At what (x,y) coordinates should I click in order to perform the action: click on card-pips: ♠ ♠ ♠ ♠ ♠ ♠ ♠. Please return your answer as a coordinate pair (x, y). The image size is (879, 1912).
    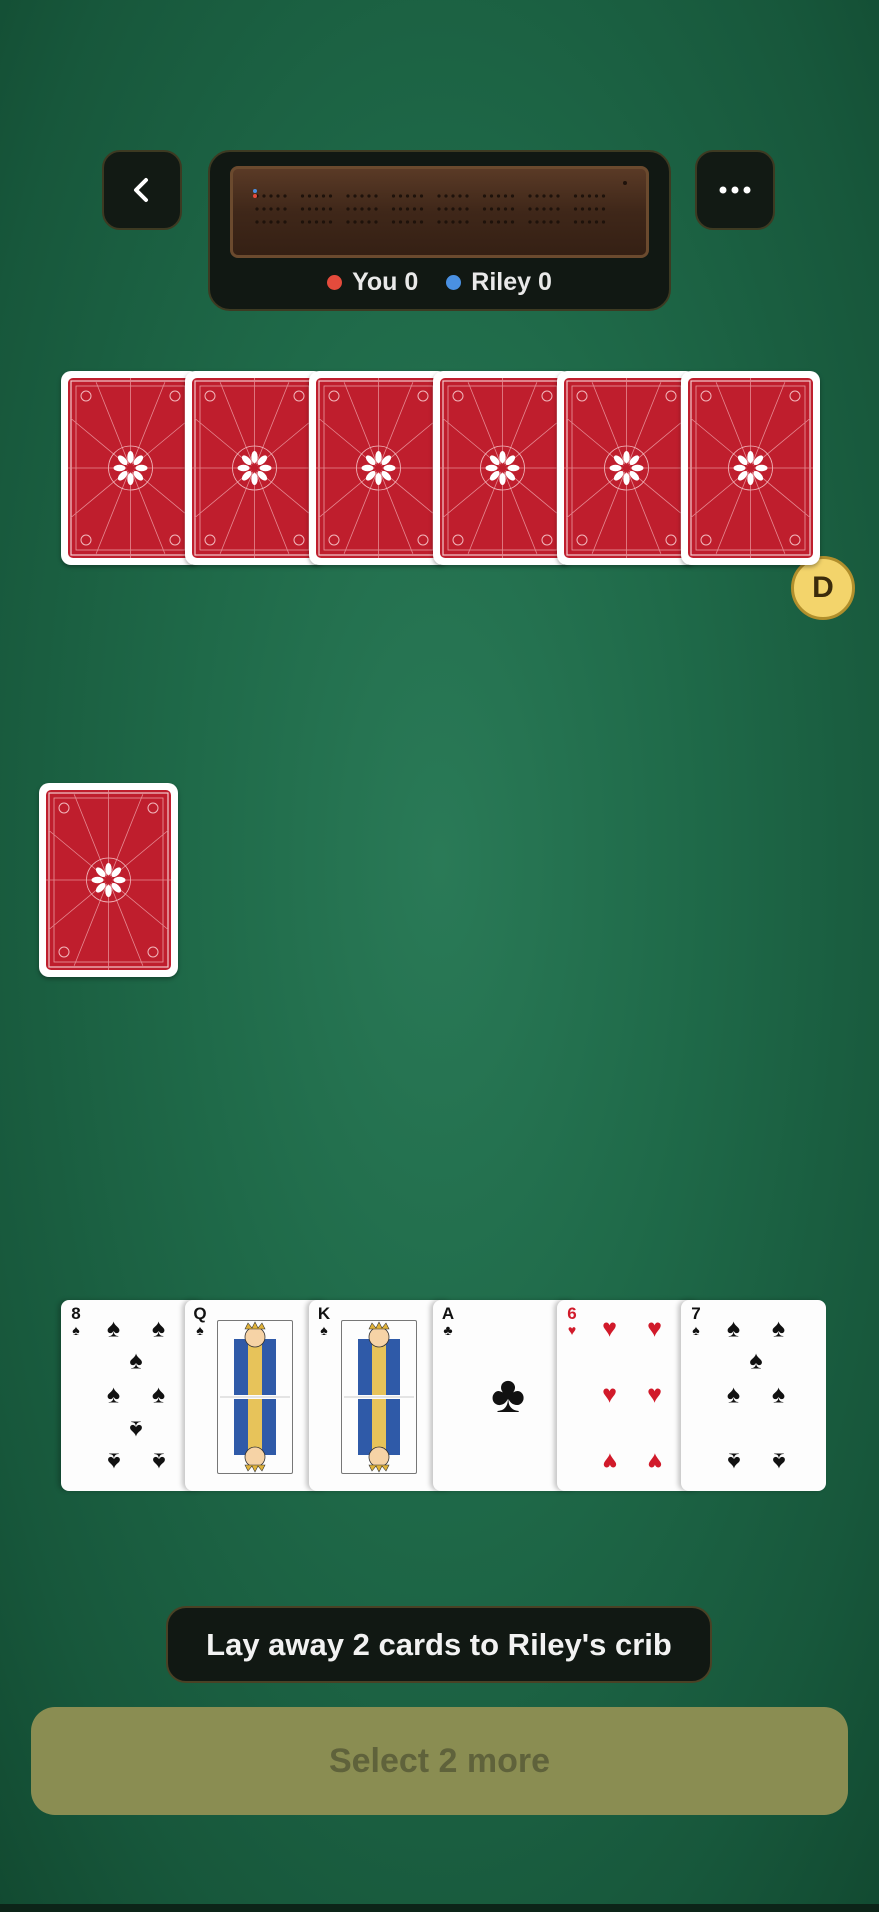
    Looking at the image, I should click on (753, 1395).